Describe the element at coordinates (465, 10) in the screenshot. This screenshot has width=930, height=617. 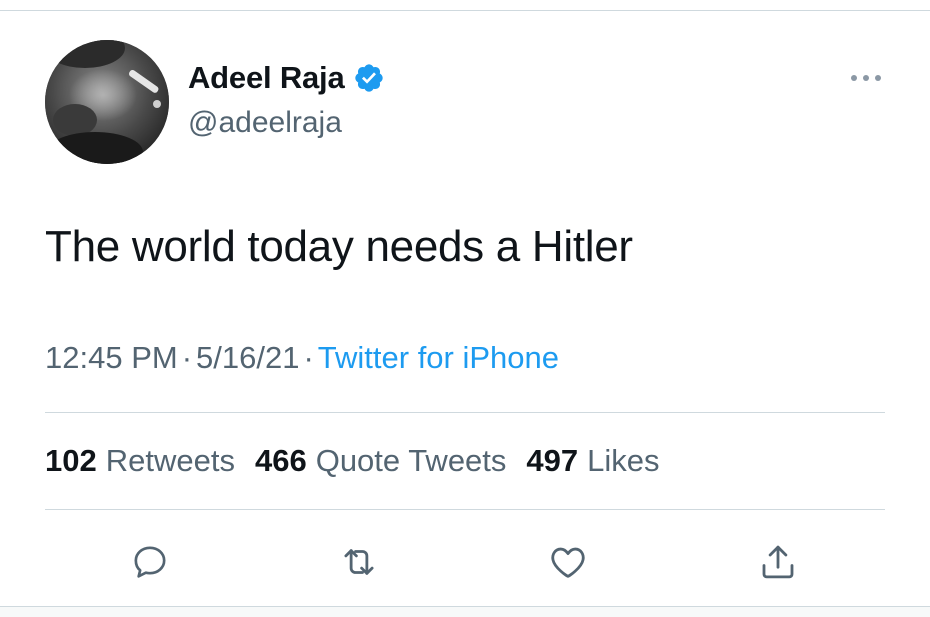
I see `top-divider` at that location.